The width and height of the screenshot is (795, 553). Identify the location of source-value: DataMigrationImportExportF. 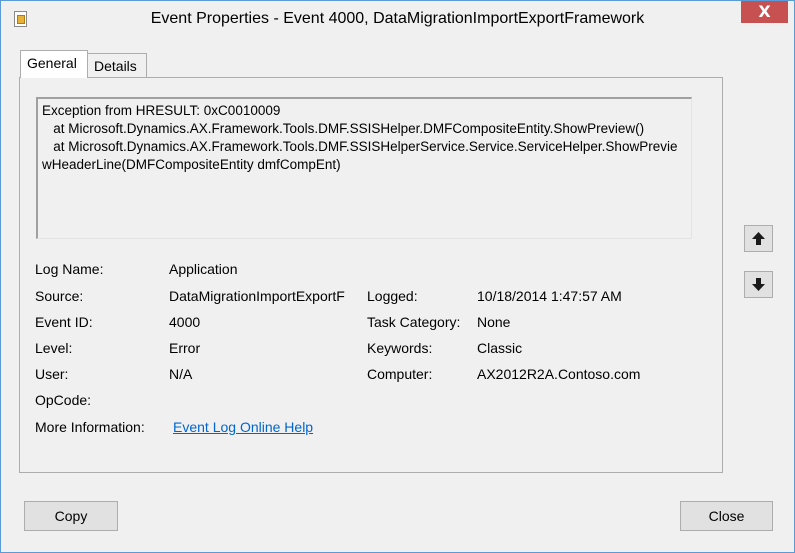
(257, 296).